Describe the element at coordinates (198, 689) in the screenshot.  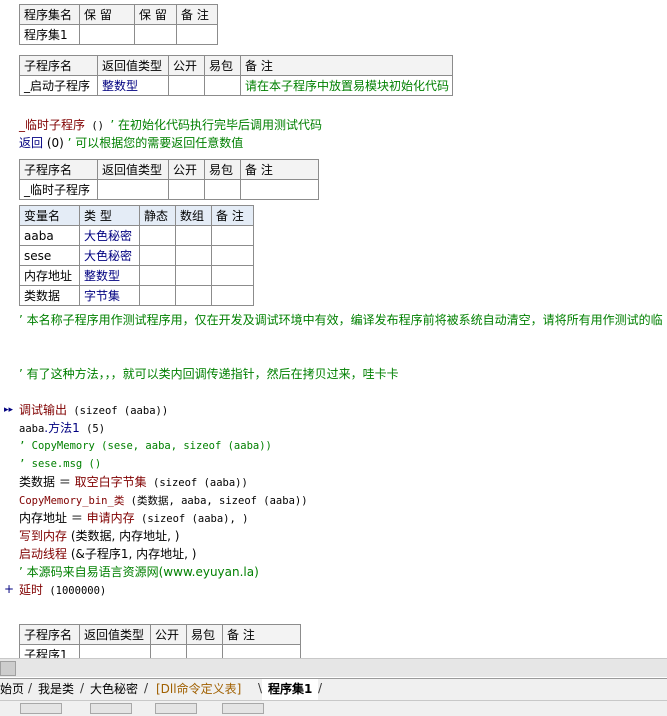
I see `tab-dll-command-table: [Dll命令定义表]` at that location.